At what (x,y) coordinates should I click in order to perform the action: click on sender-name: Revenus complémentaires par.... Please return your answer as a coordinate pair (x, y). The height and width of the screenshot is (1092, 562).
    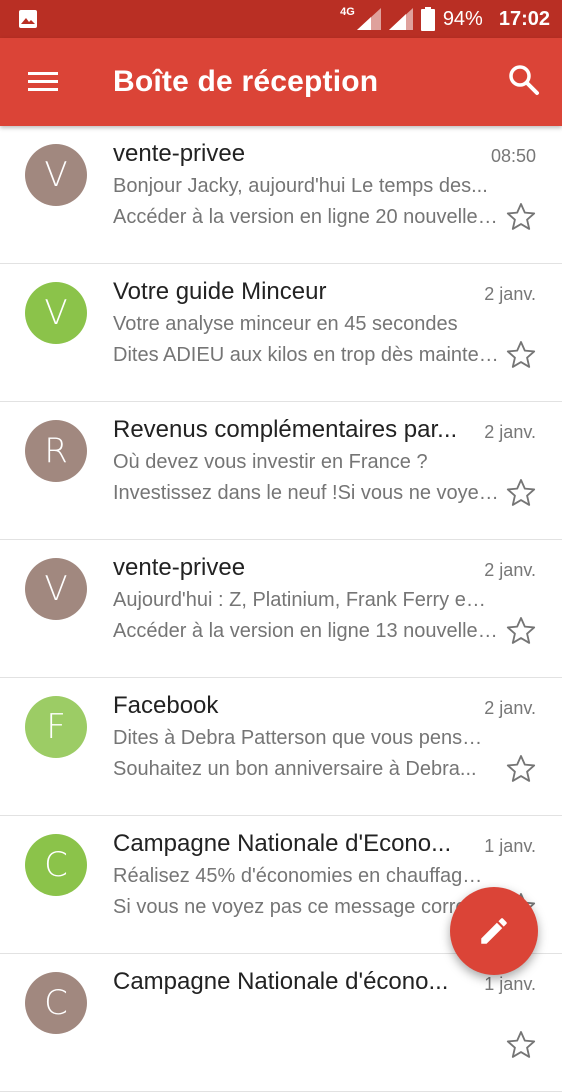
    Looking at the image, I should click on (285, 429).